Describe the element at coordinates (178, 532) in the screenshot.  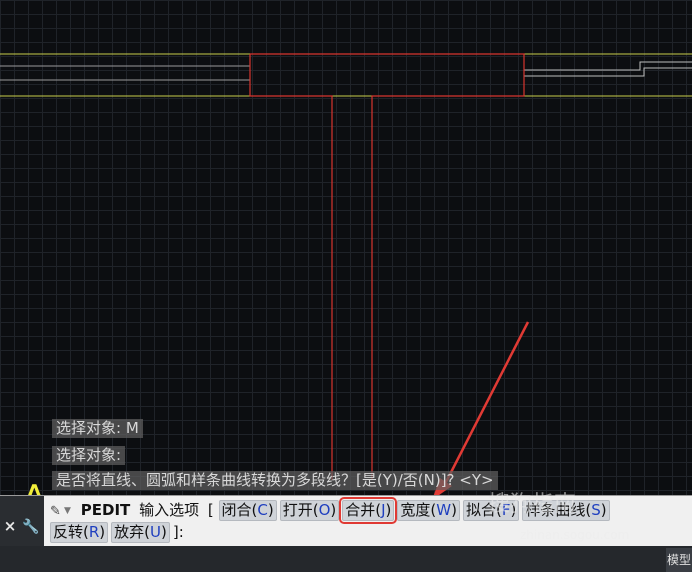
I see `close-bracket: ]:` at that location.